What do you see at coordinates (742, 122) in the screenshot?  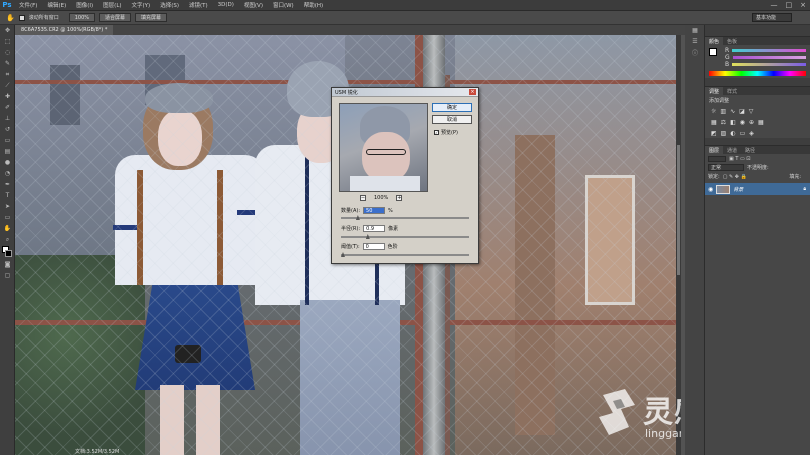 I see `photo-filter-icon: ◉` at bounding box center [742, 122].